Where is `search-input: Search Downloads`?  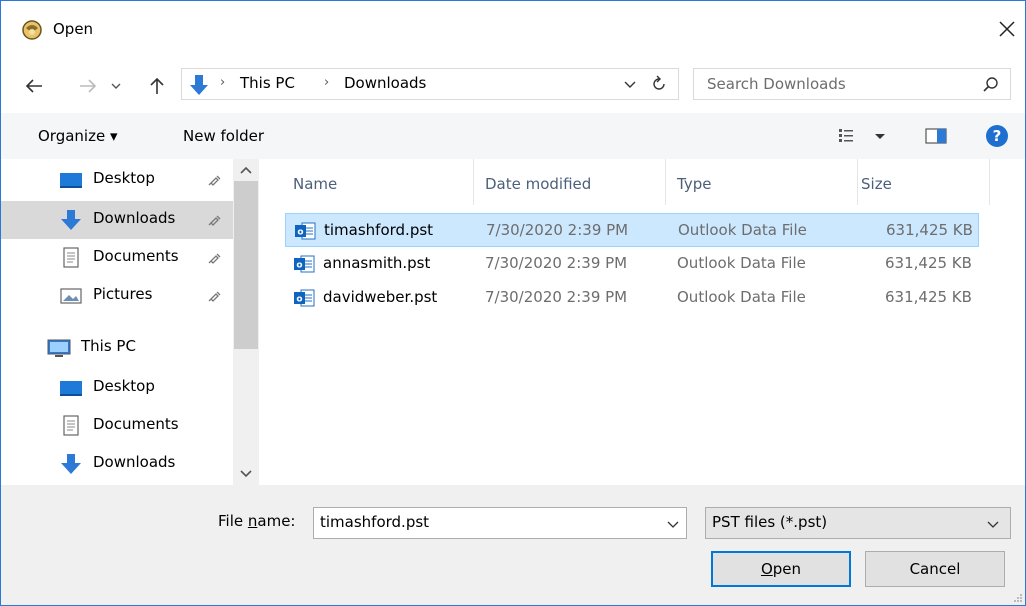 search-input: Search Downloads is located at coordinates (852, 84).